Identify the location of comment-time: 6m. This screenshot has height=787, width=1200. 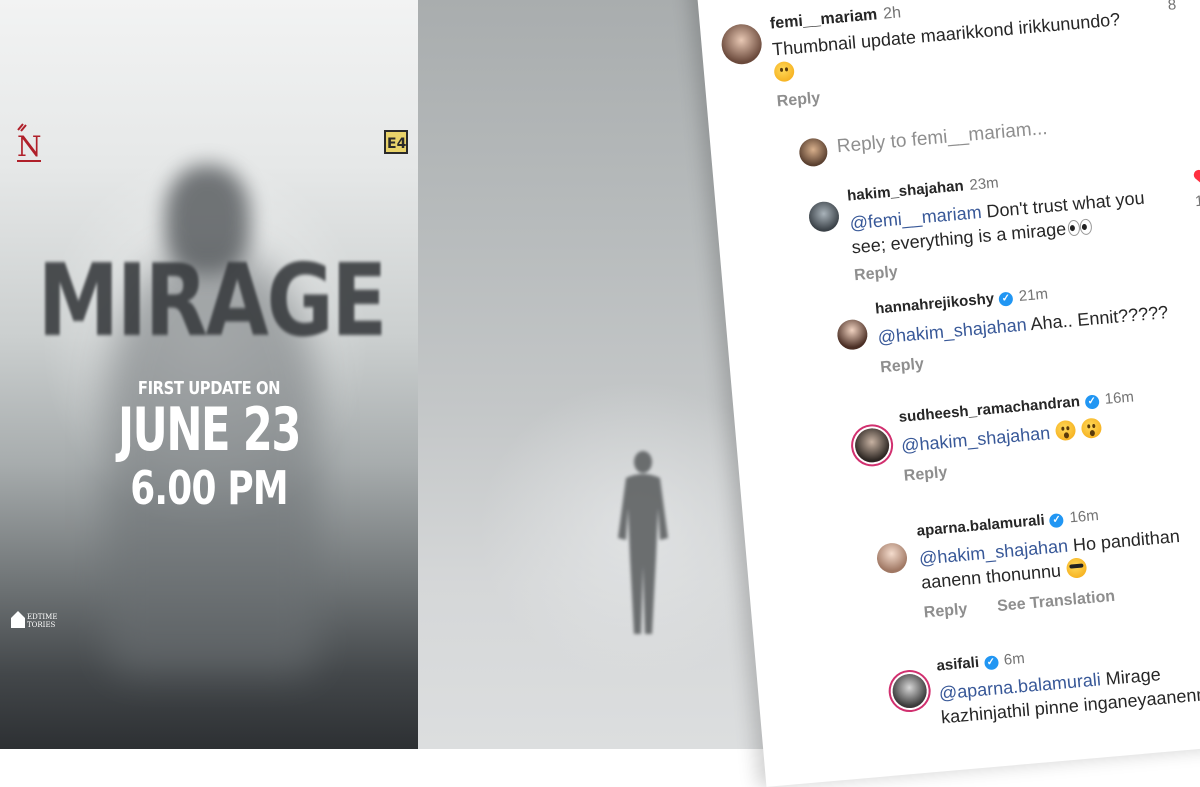
(1014, 659).